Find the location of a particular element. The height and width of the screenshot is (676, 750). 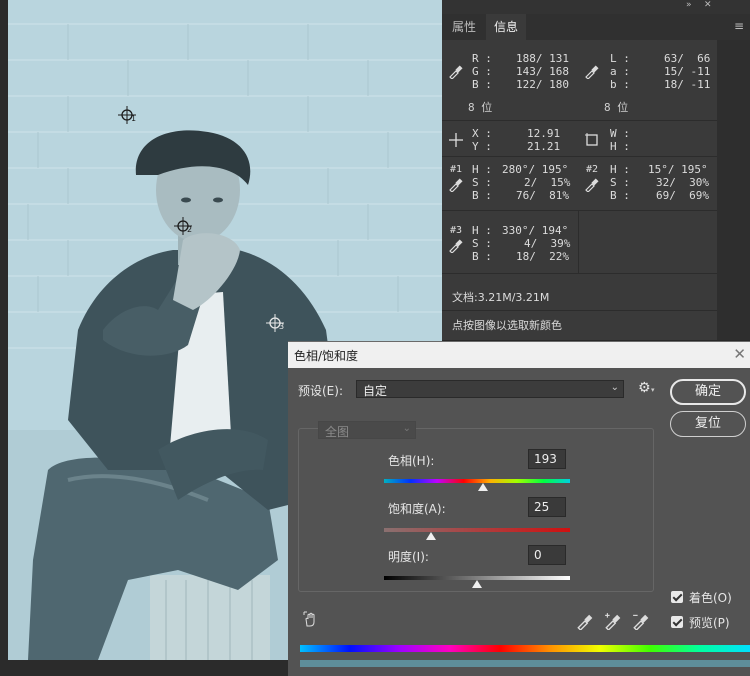

s2-value-b: 69/ 69% is located at coordinates (682, 195).